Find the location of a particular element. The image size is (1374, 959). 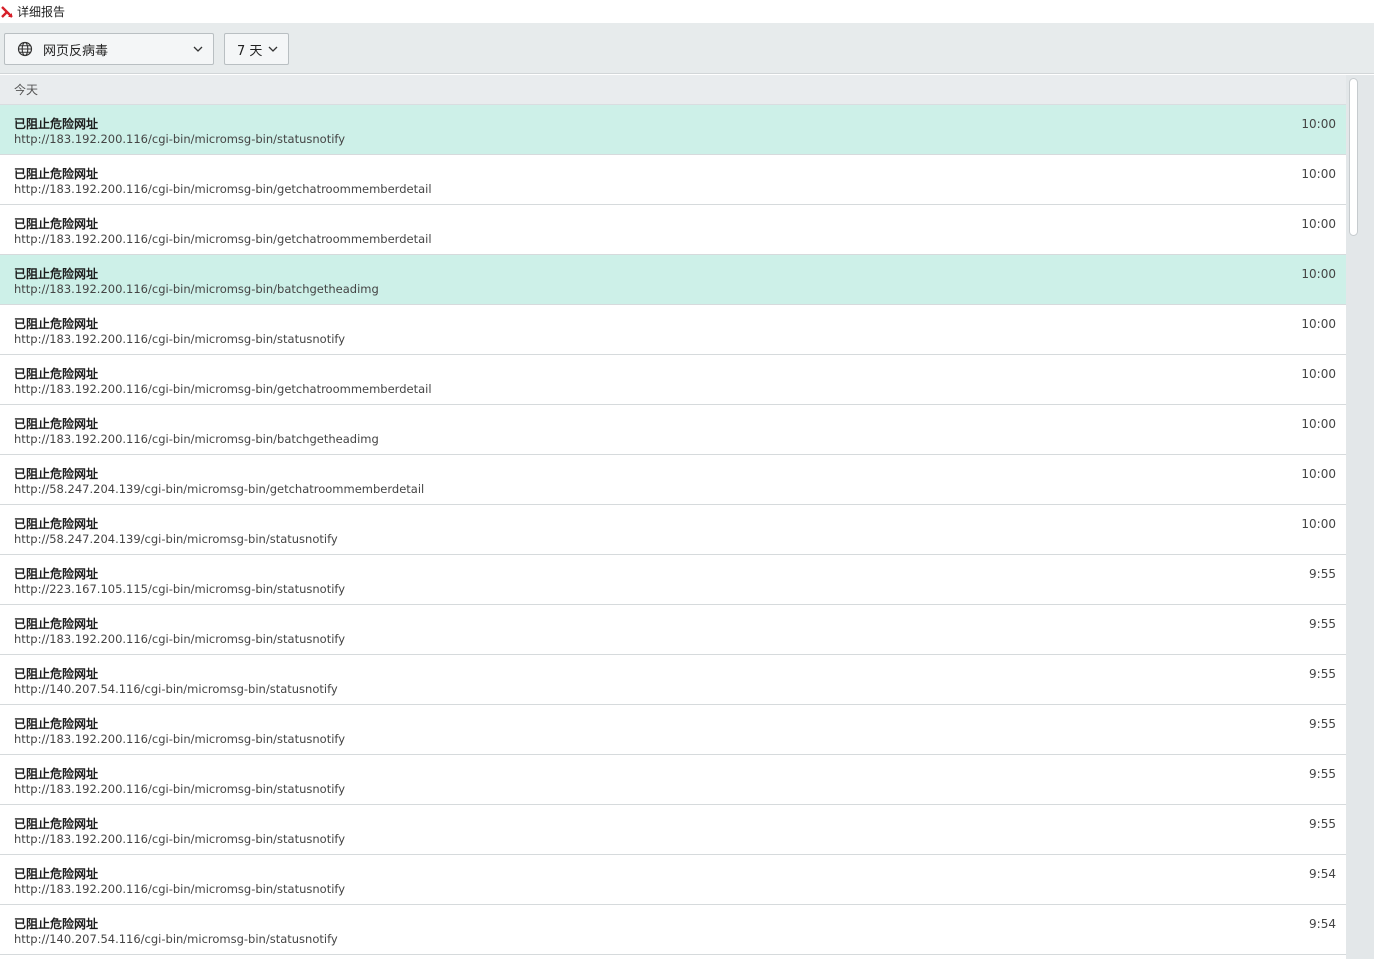

component-select: 网页反病毒 is located at coordinates (109, 49).